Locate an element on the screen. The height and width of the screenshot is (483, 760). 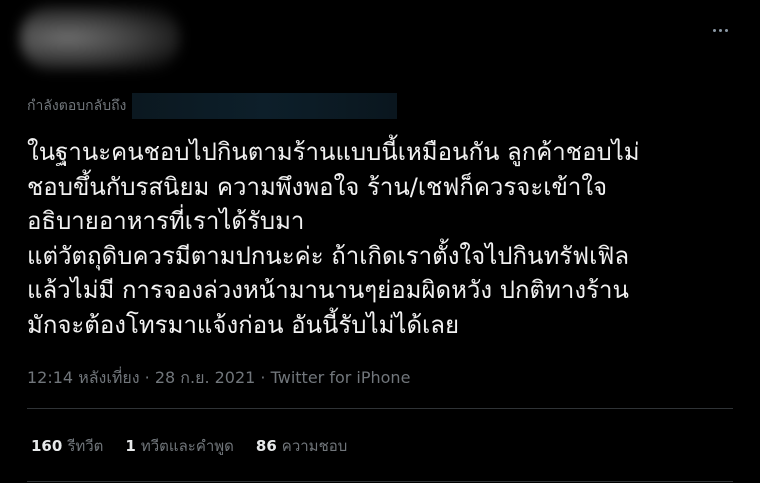
quotes-count: 1 is located at coordinates (130, 446).